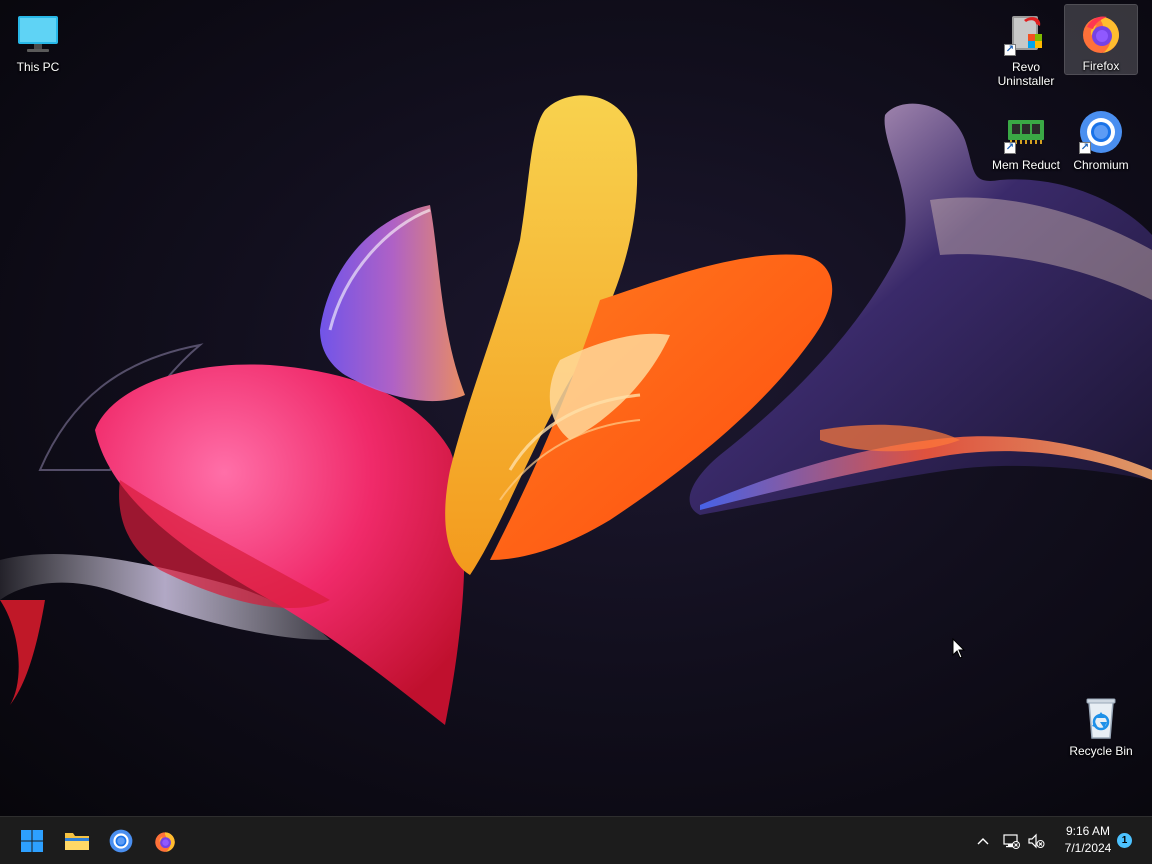  I want to click on desktop-icon-recycle-bin: Recycle Bin, so click(1101, 724).